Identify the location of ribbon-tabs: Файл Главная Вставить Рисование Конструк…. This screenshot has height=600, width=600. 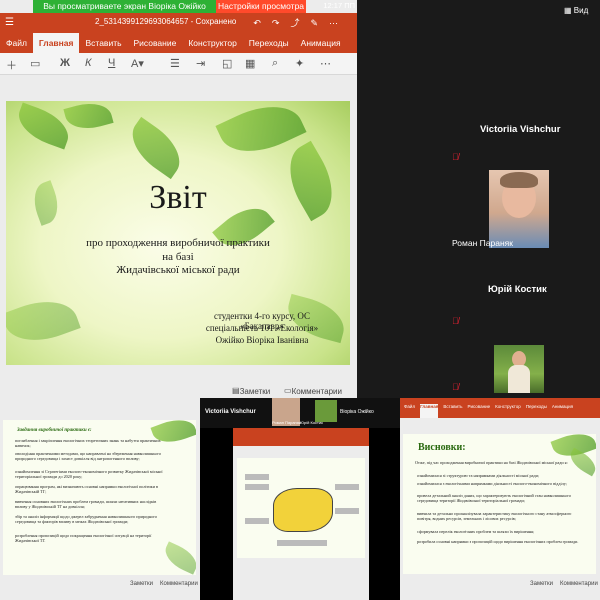
(178, 43).